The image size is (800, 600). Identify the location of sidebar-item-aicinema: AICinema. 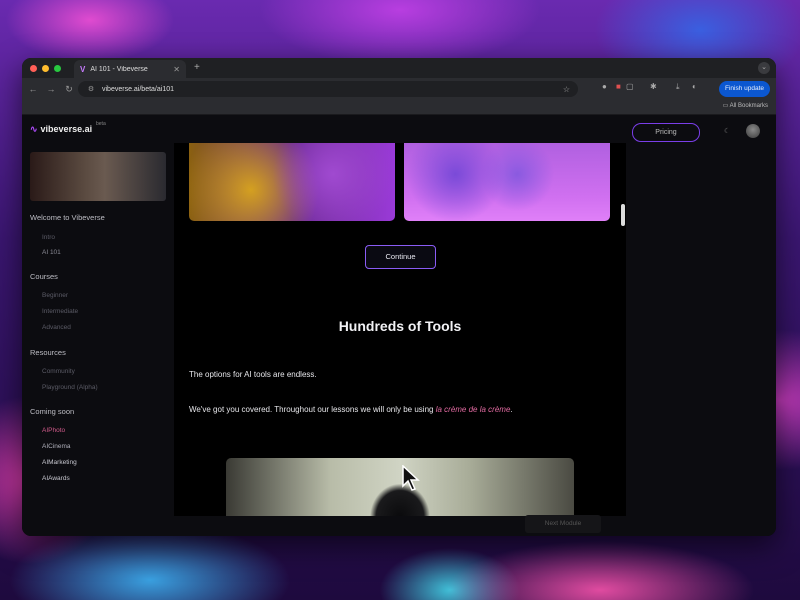
(56, 446).